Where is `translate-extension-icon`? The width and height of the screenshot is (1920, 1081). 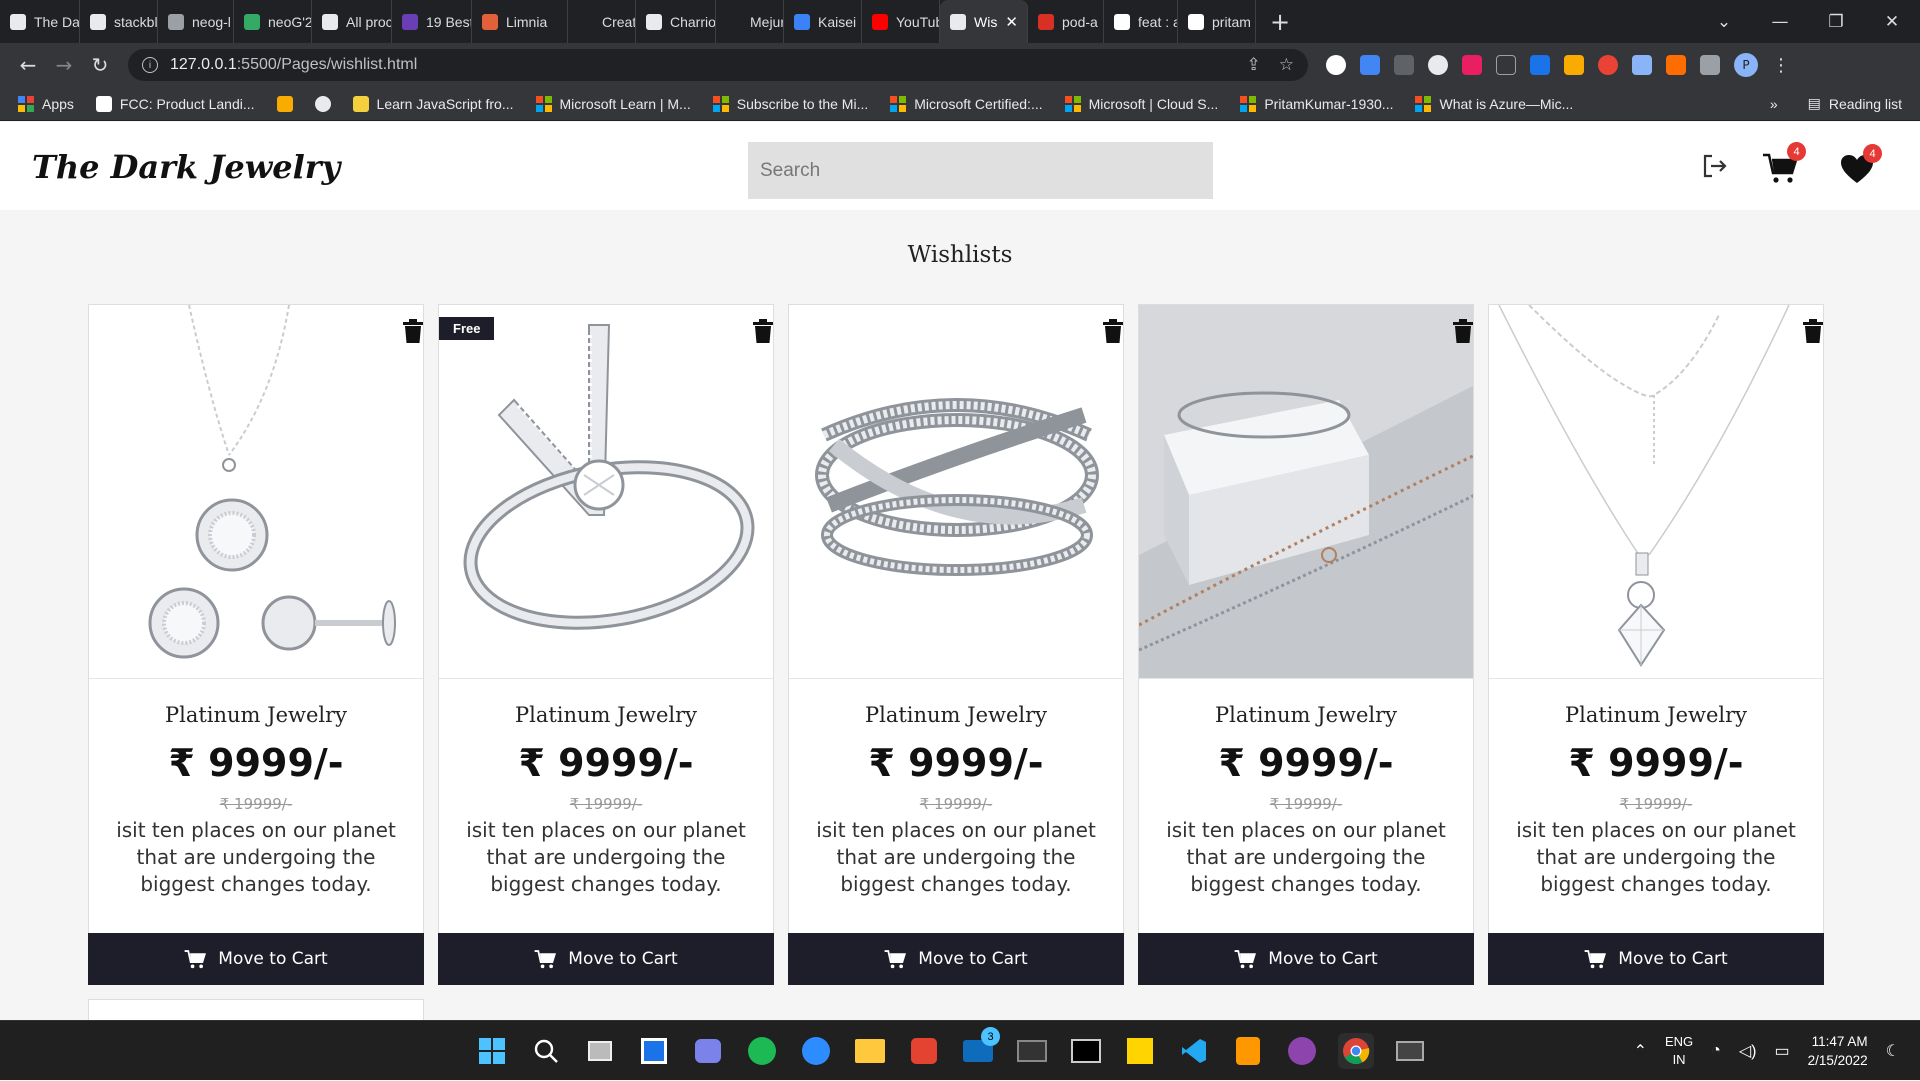
translate-extension-icon is located at coordinates (1370, 65).